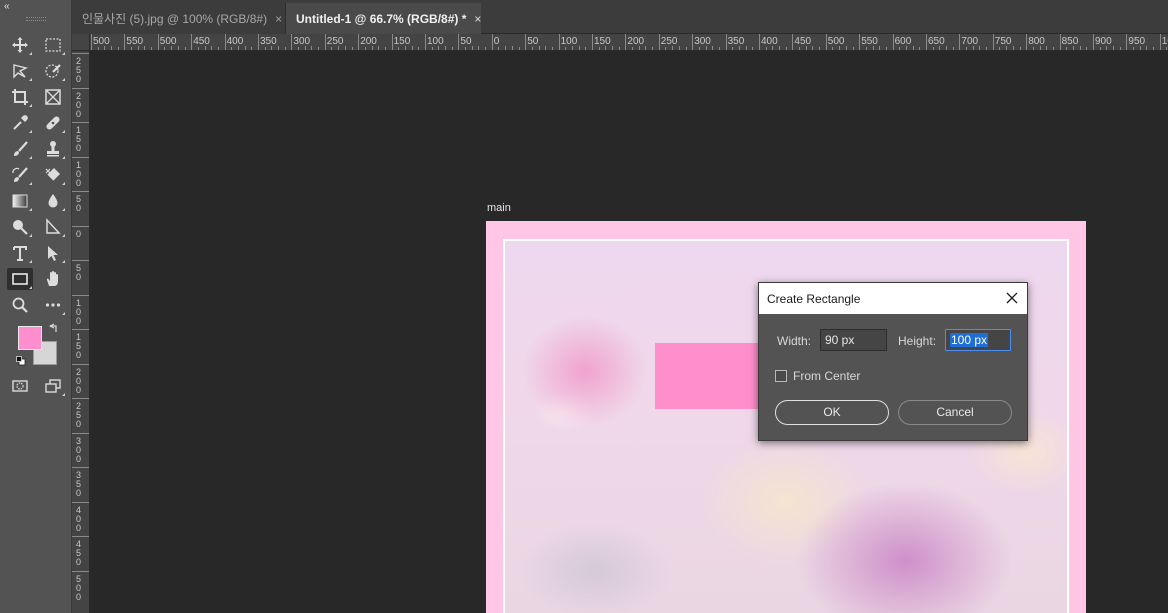  Describe the element at coordinates (20, 227) in the screenshot. I see `dodge-icon` at that location.